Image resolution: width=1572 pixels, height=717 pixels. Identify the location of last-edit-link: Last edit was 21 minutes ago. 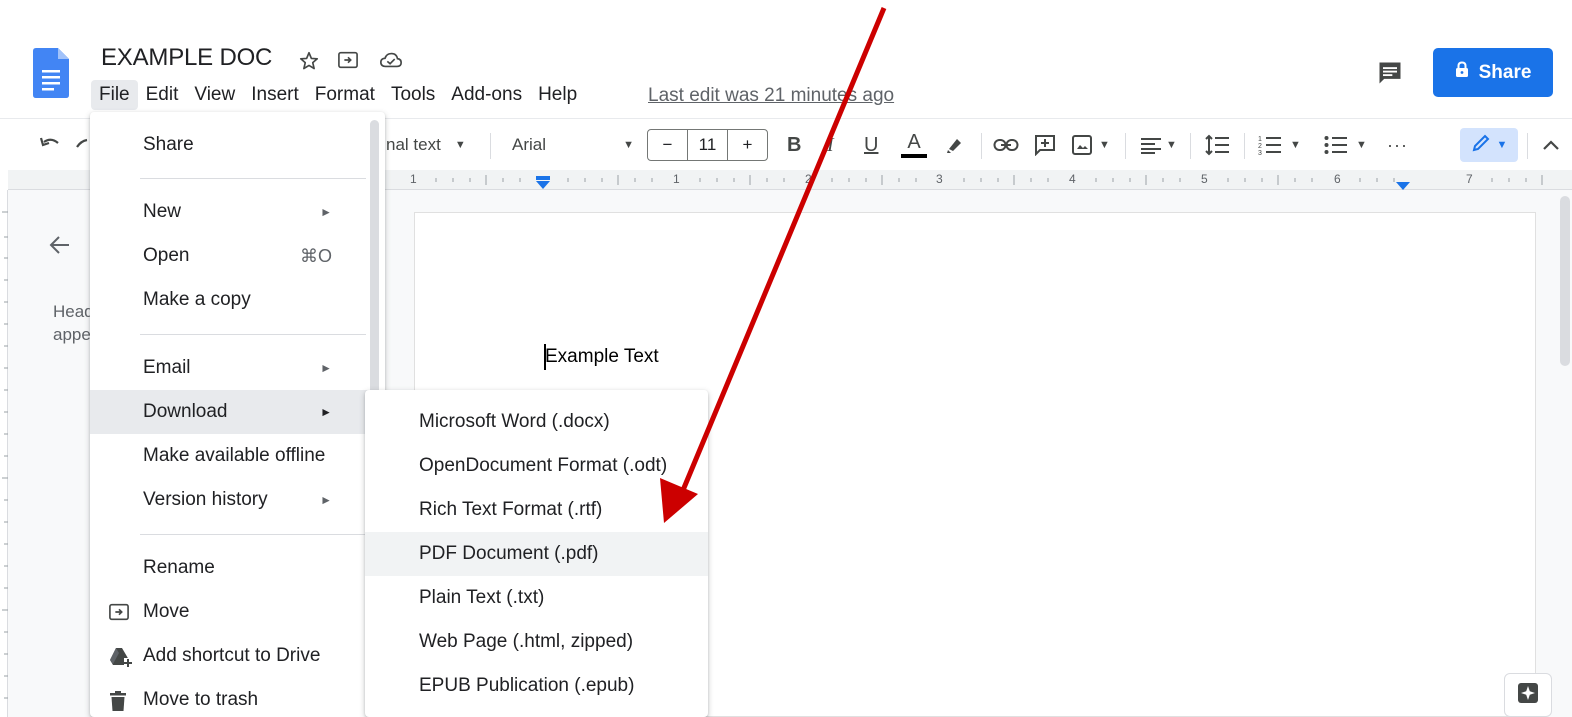
(771, 96).